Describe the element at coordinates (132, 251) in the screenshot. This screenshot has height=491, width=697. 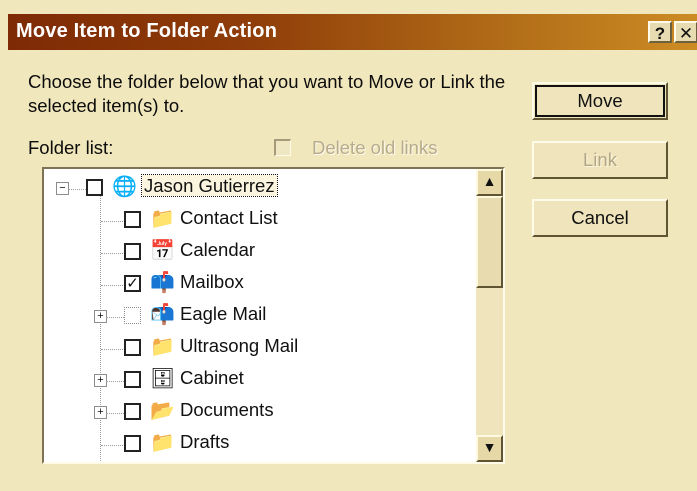
I see `checkbox-calendar` at that location.